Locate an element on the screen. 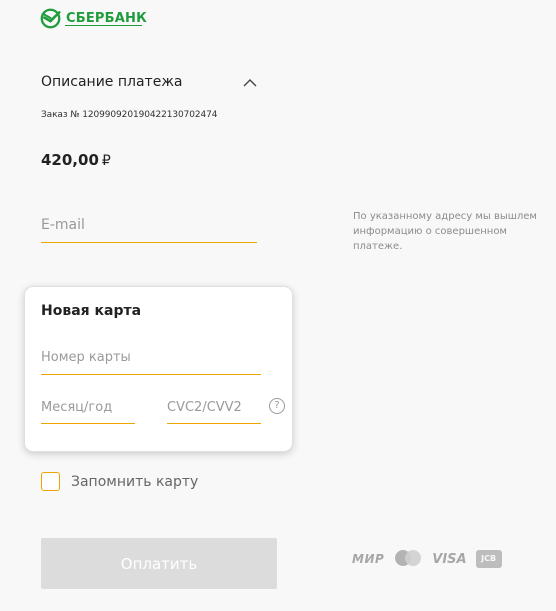 This screenshot has height=611, width=556. order-number: Заказ № 12099092019042213070247​4 is located at coordinates (129, 115).